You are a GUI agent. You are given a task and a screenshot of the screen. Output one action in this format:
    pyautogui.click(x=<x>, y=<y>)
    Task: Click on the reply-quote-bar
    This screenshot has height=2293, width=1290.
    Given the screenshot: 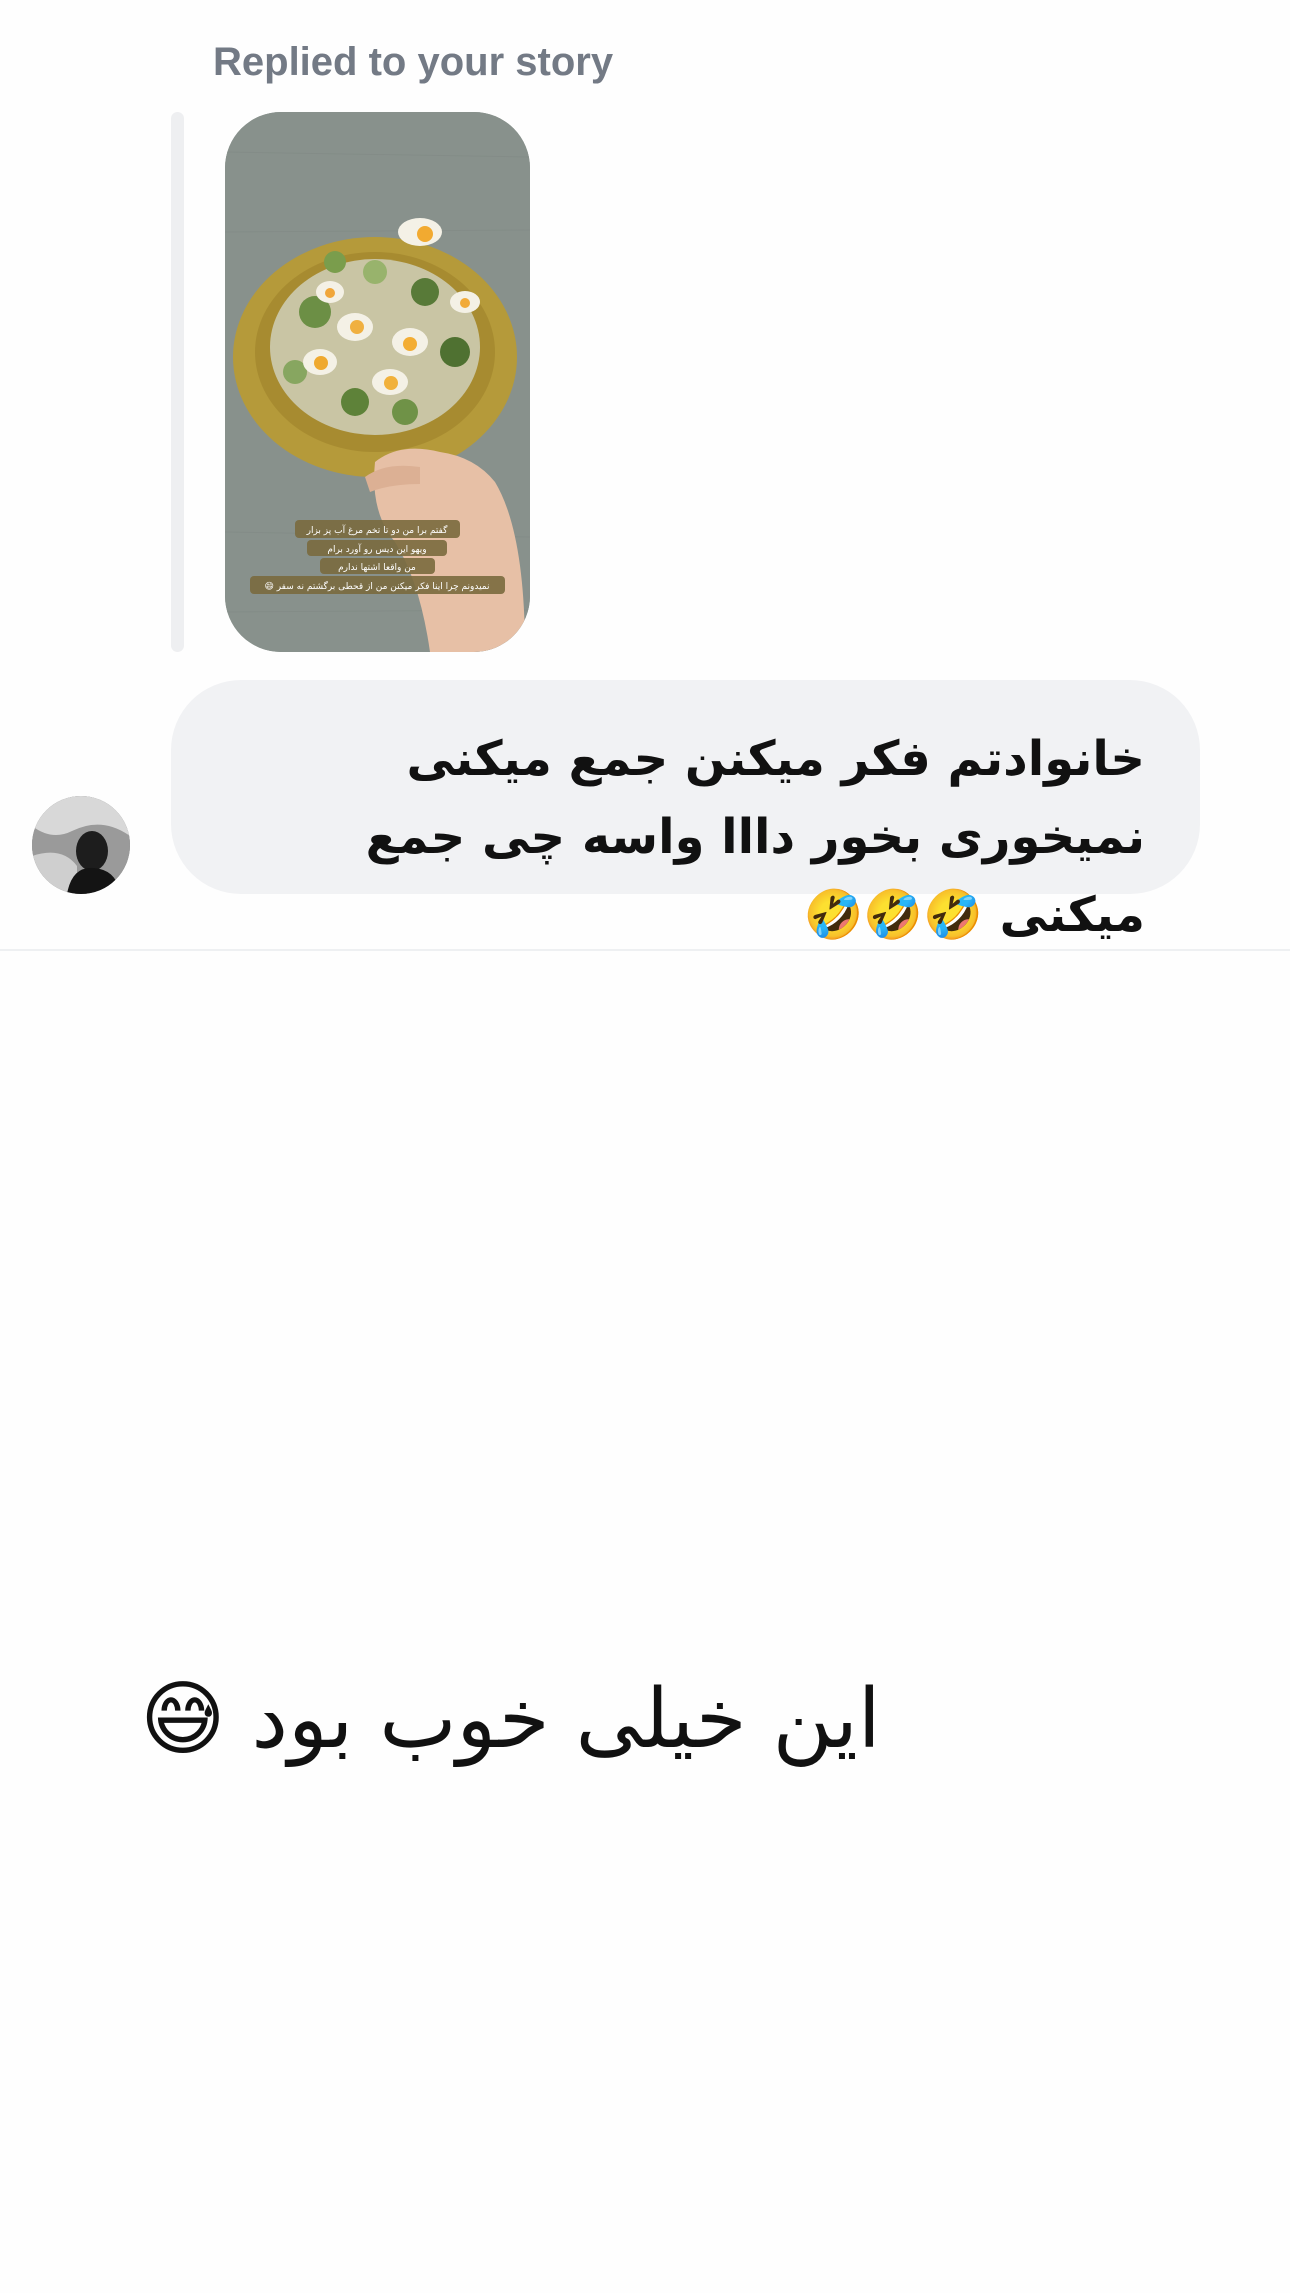 What is the action you would take?
    pyautogui.click(x=177, y=382)
    